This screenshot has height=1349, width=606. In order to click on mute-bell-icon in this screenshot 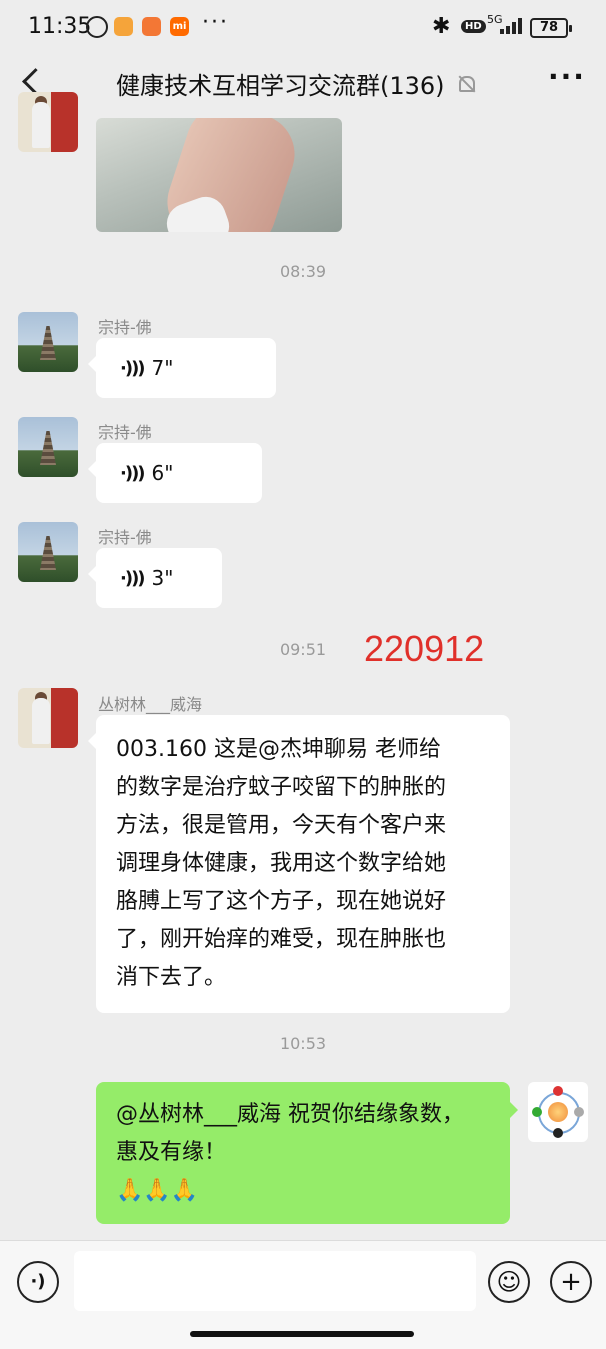, I will do `click(466, 84)`.